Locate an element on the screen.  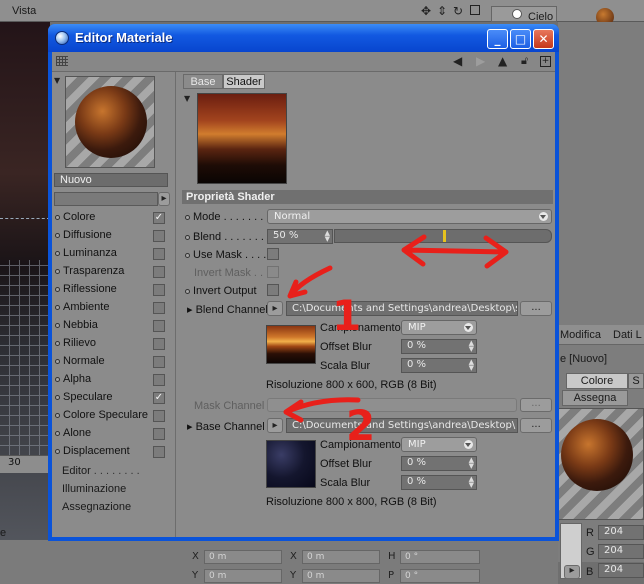
annotation-number-2: 2 is located at coordinates (360, 425).